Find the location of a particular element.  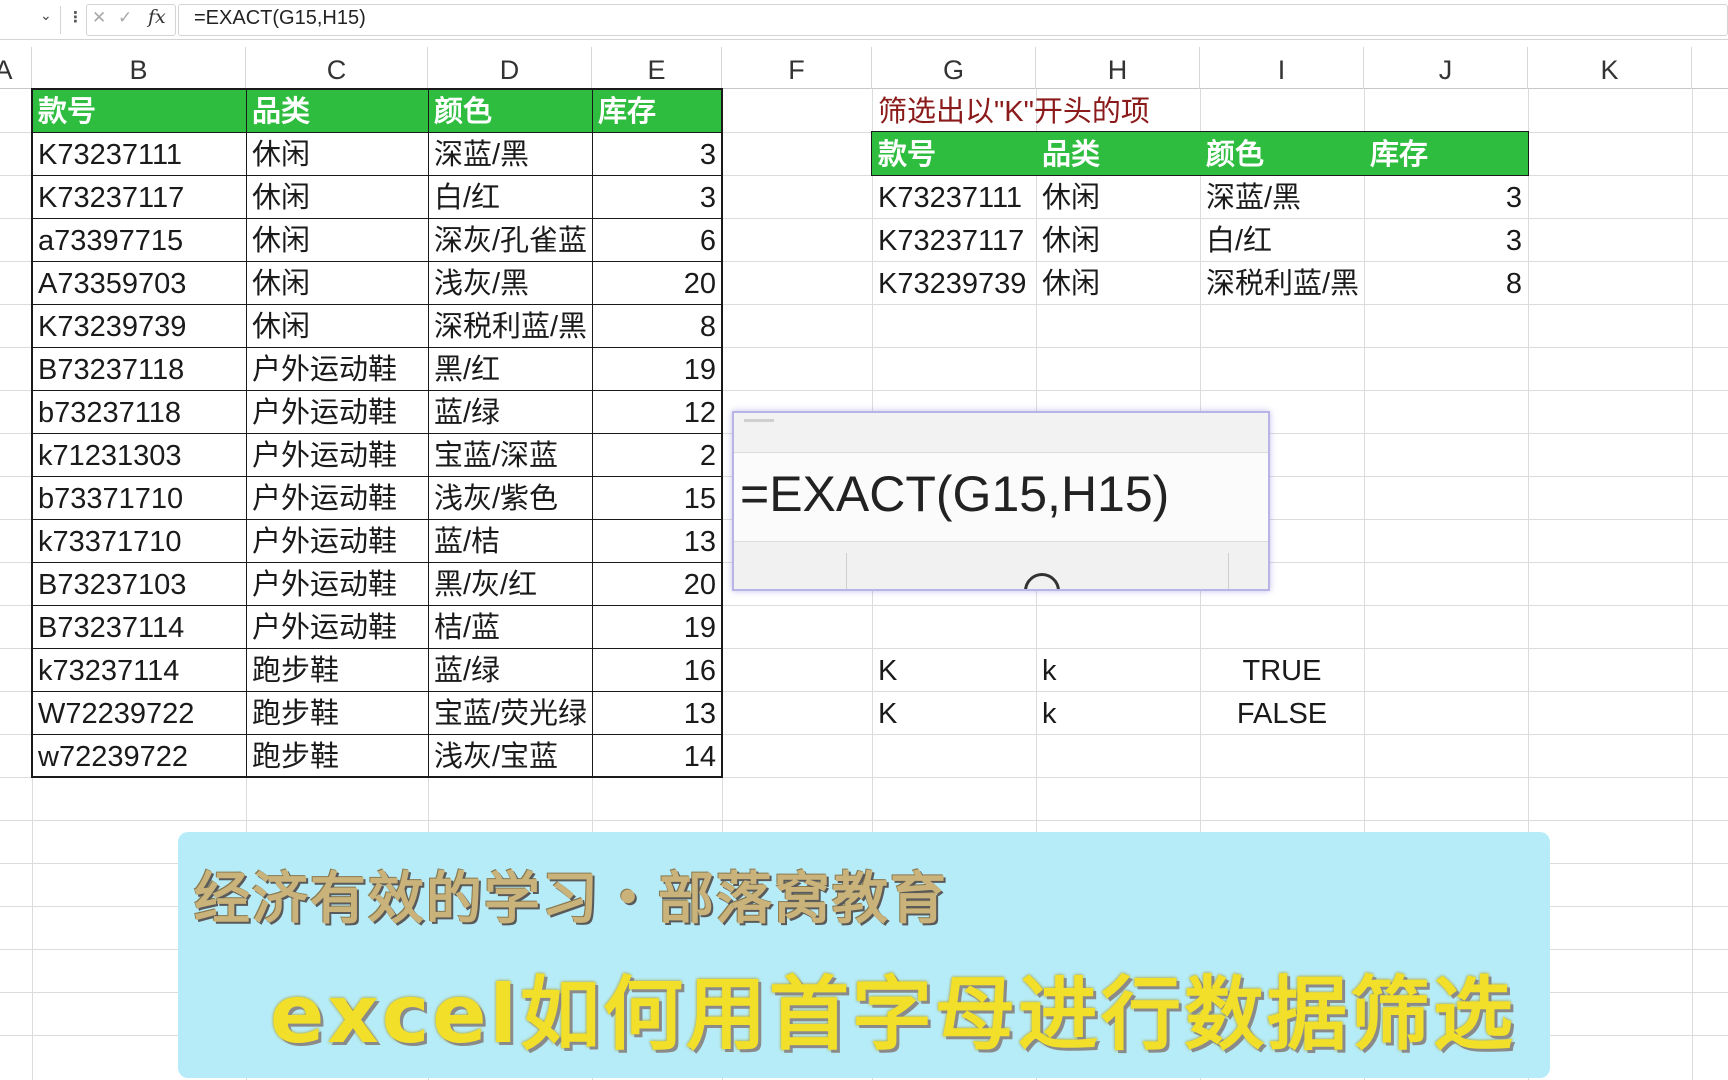

zoom-formula-text: =EXACT(G15,H15) is located at coordinates (955, 494).